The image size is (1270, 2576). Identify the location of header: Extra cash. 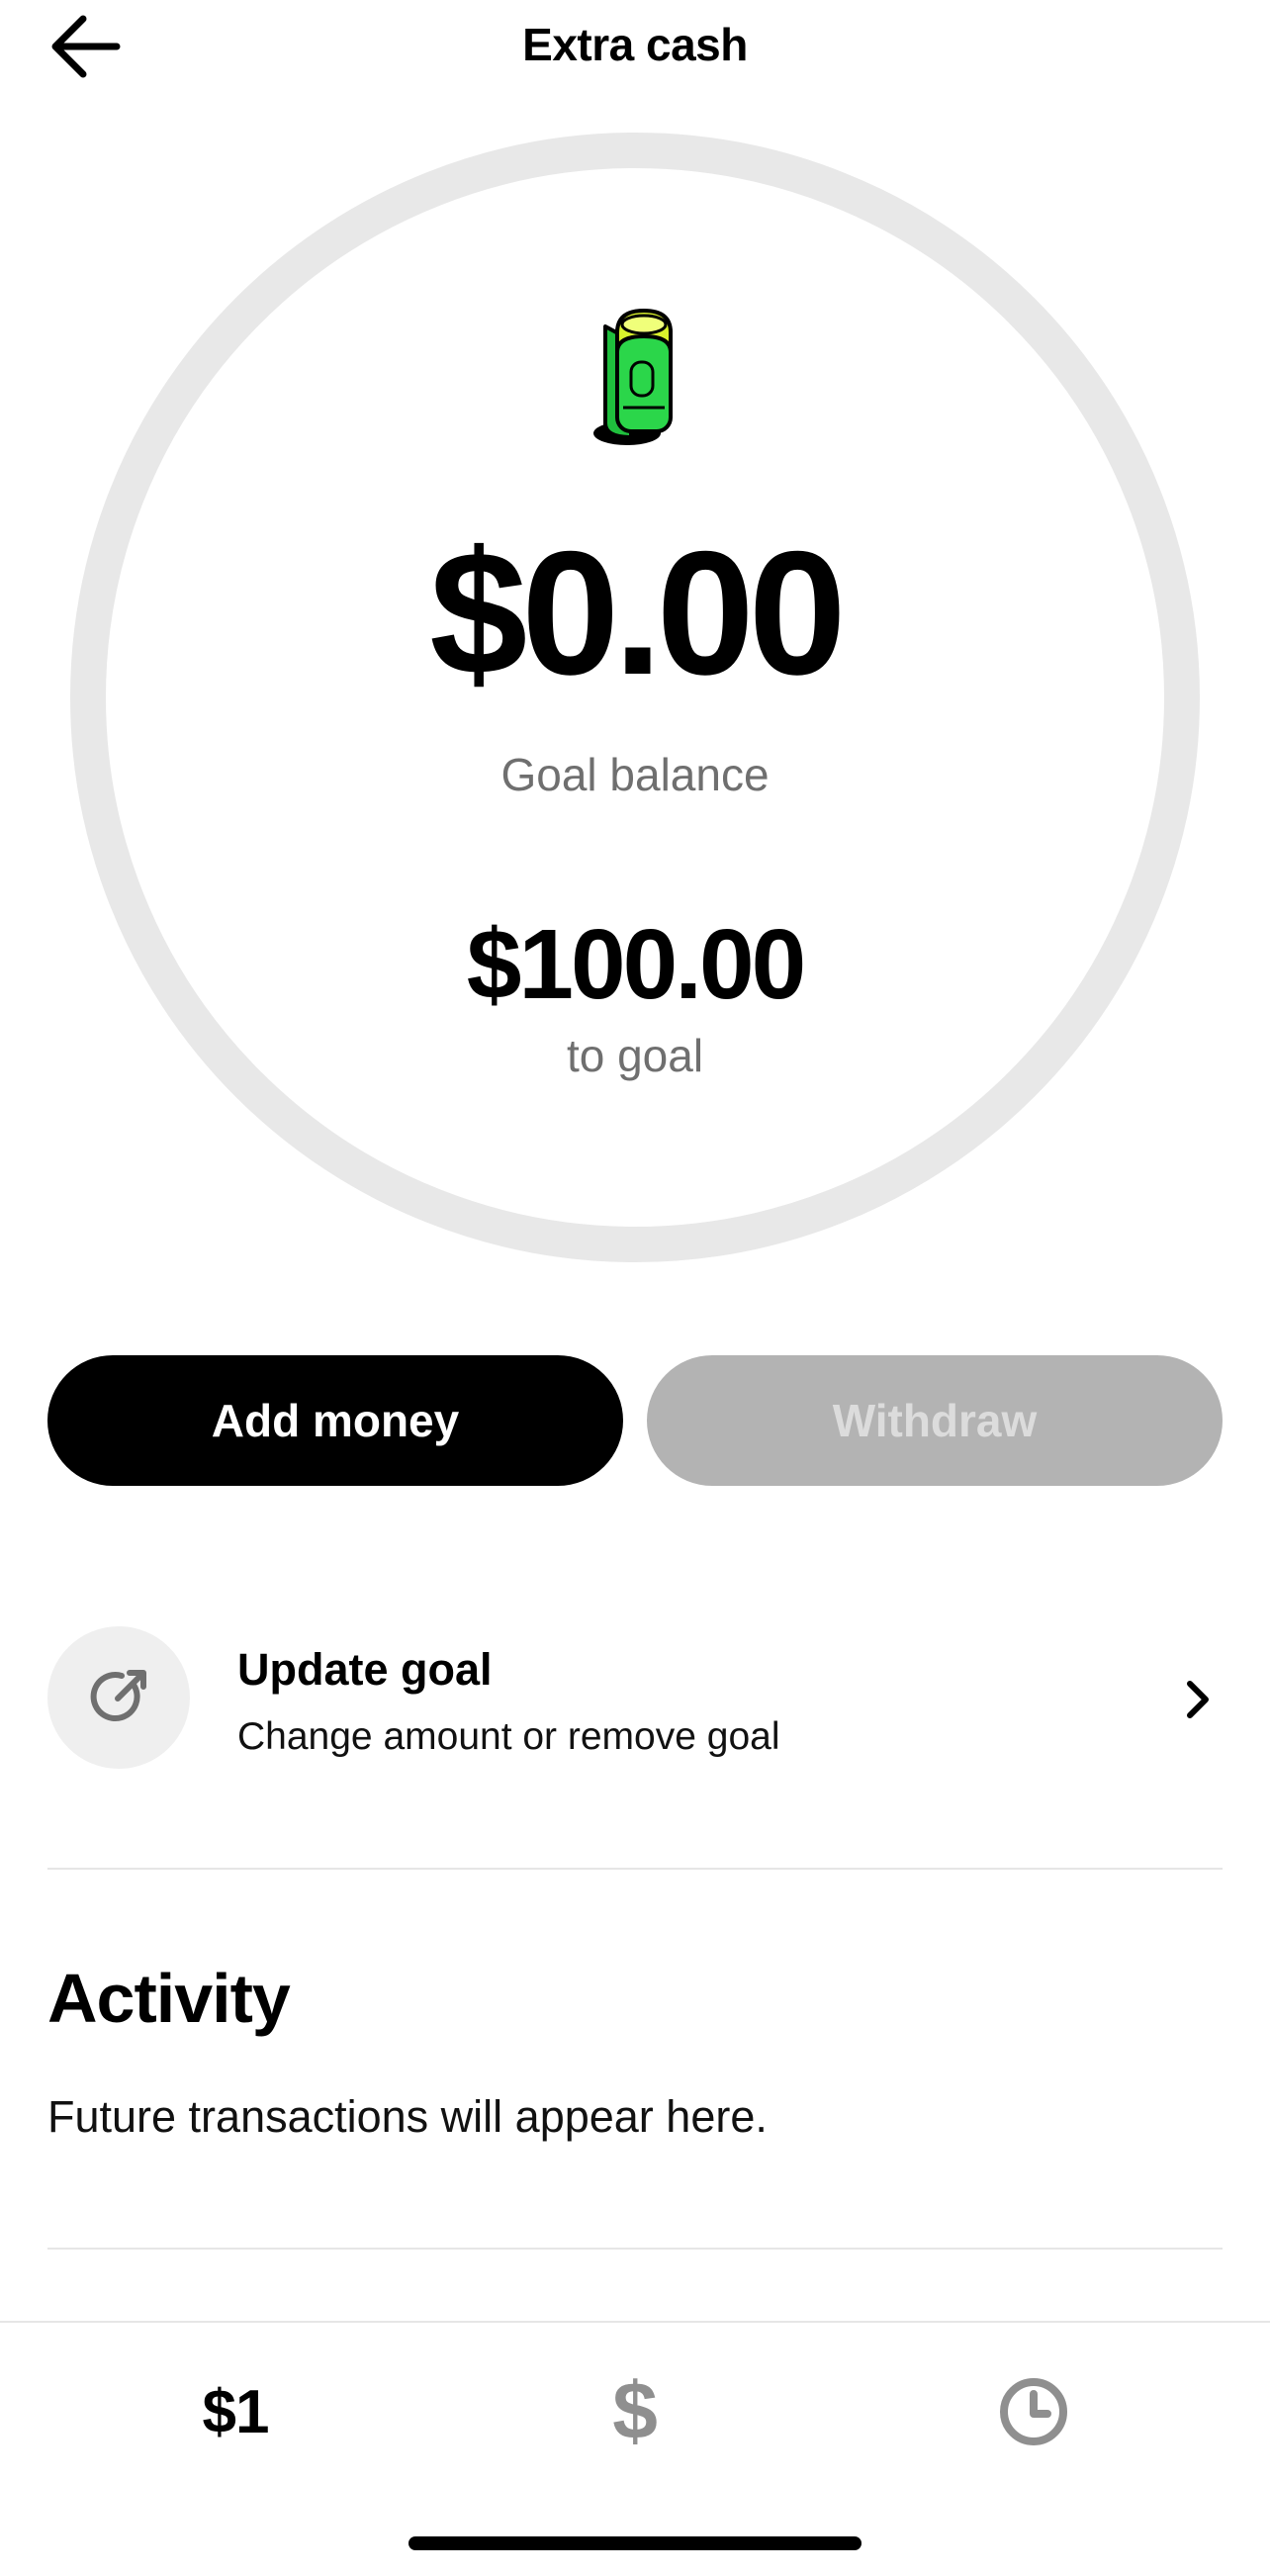
(635, 50).